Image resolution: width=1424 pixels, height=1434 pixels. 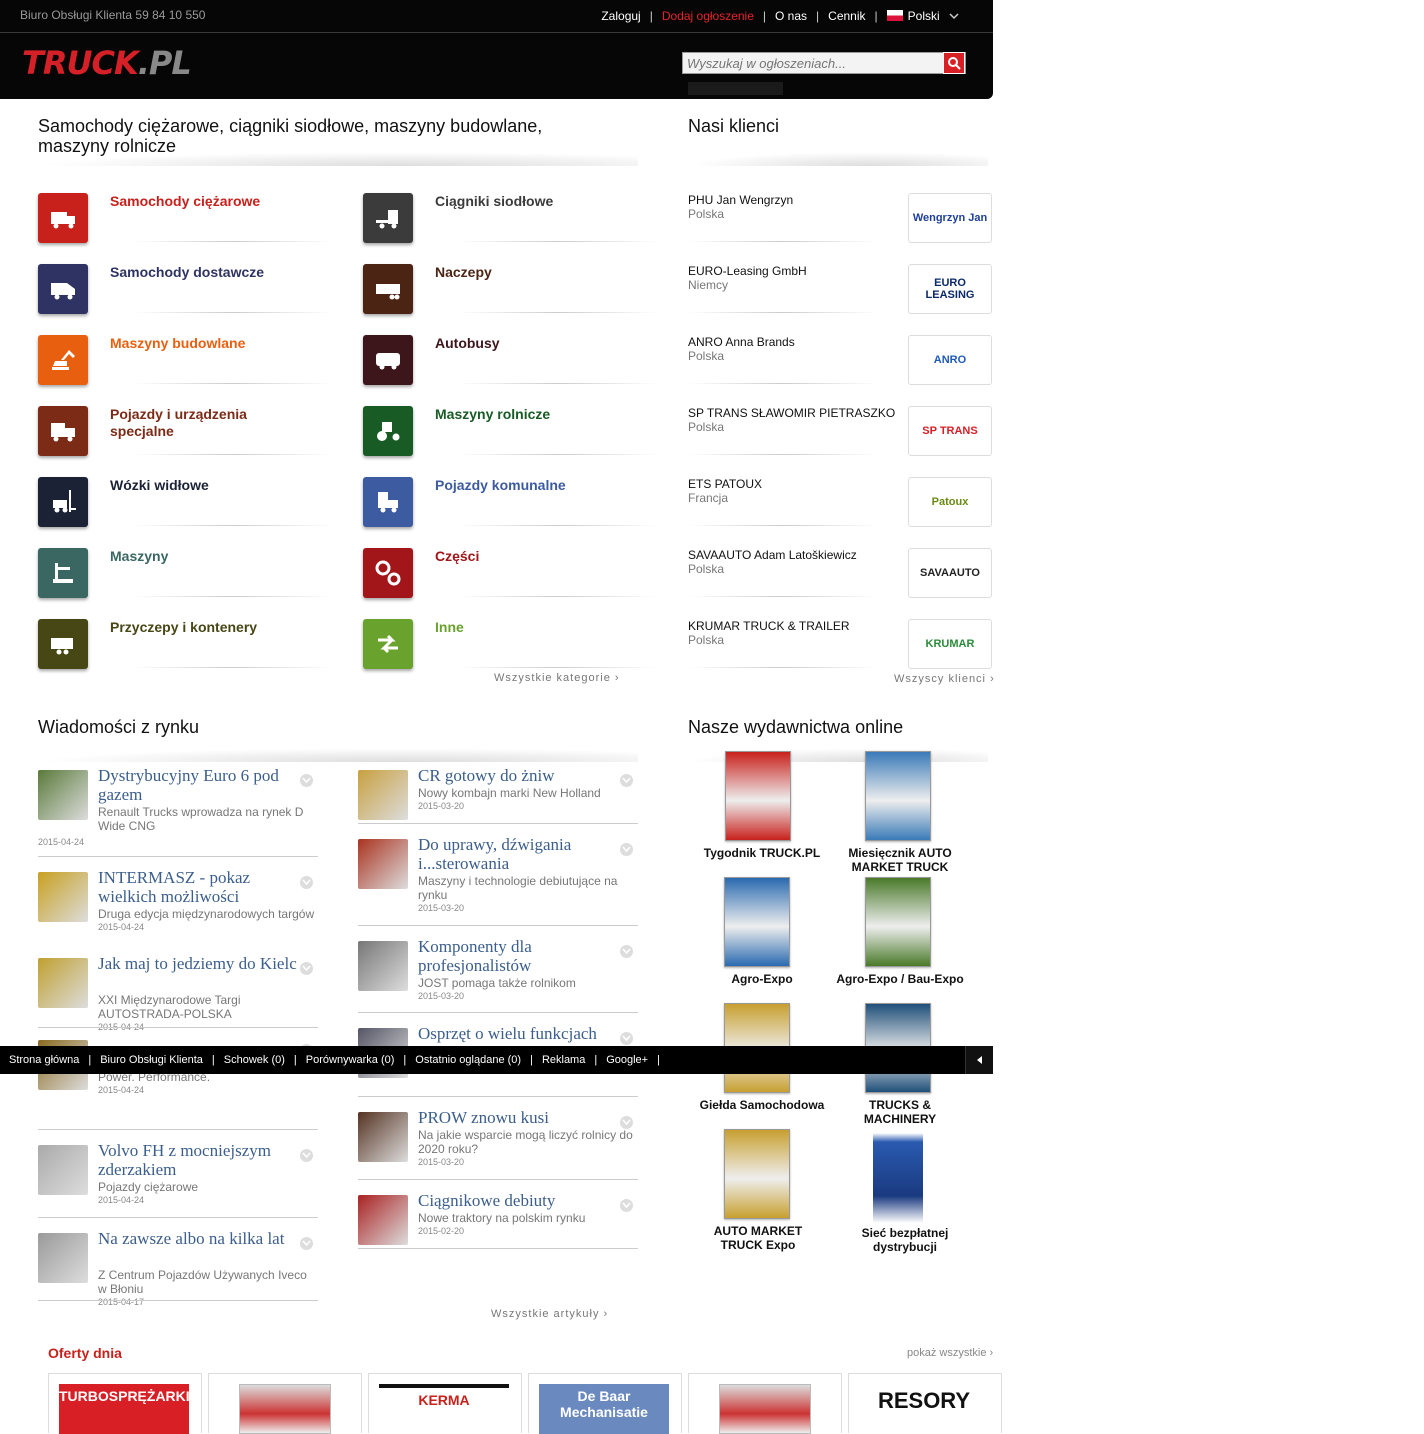 What do you see at coordinates (549, 1314) in the screenshot?
I see `all-articles-link: Wszystkie artykuły ›` at bounding box center [549, 1314].